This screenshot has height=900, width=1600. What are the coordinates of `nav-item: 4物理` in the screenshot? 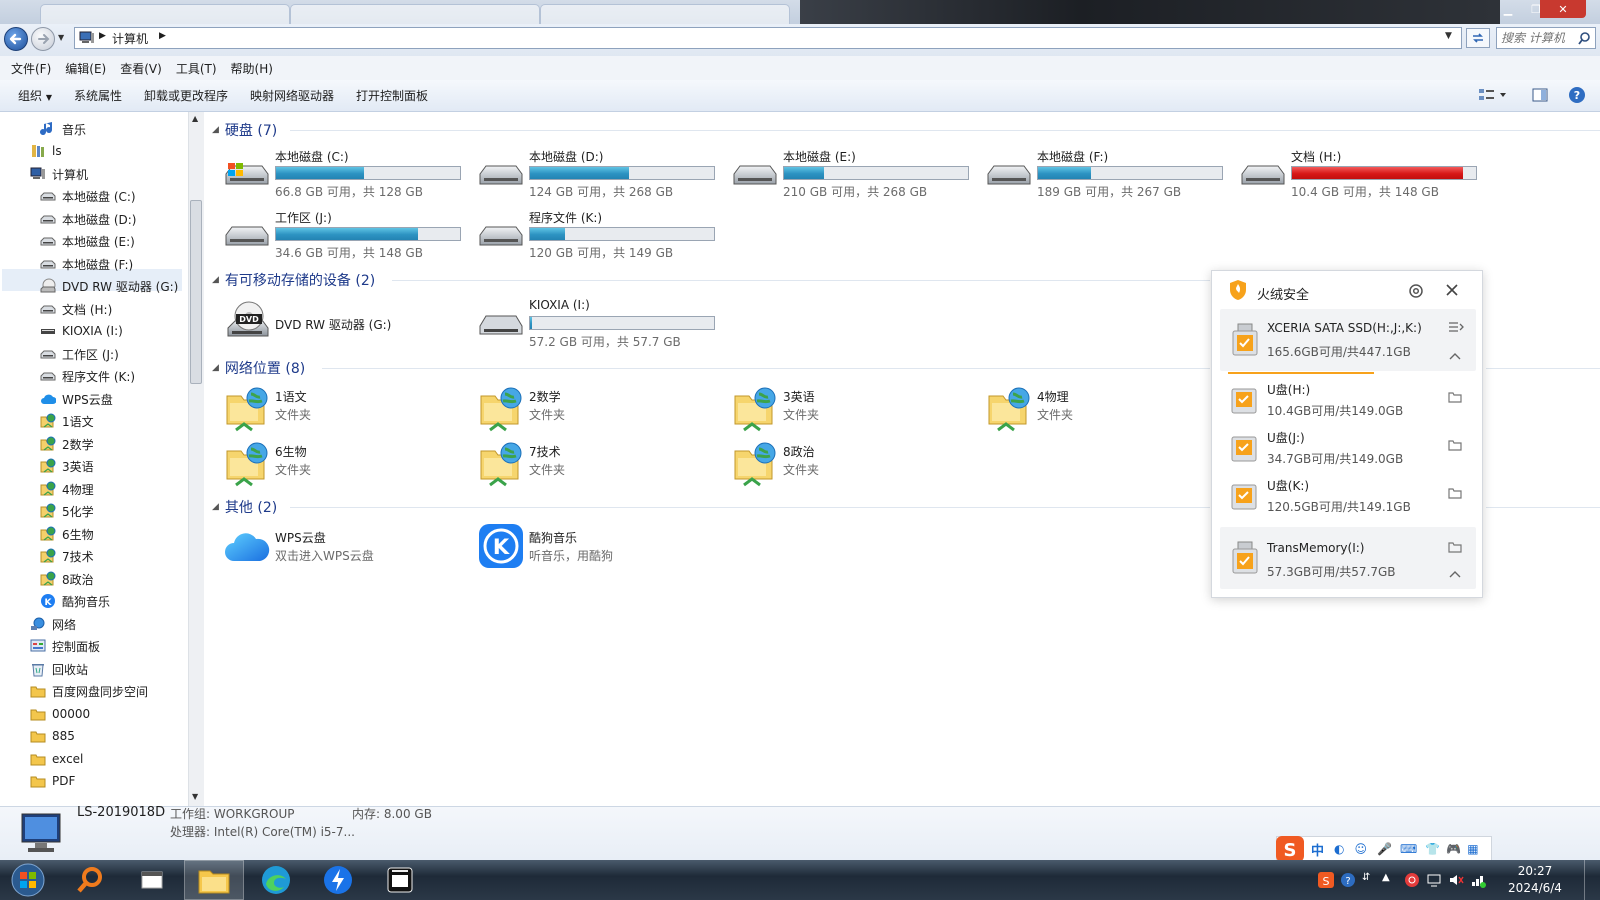 It's located at (67, 489).